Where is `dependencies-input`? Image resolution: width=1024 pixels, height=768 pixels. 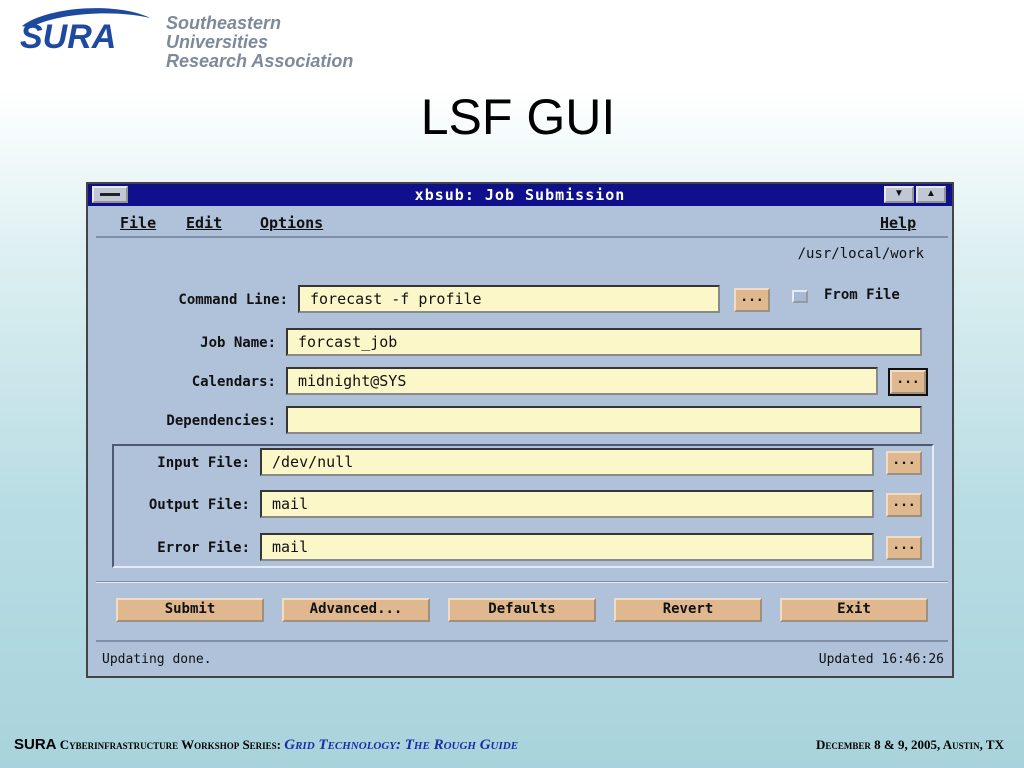 dependencies-input is located at coordinates (604, 420).